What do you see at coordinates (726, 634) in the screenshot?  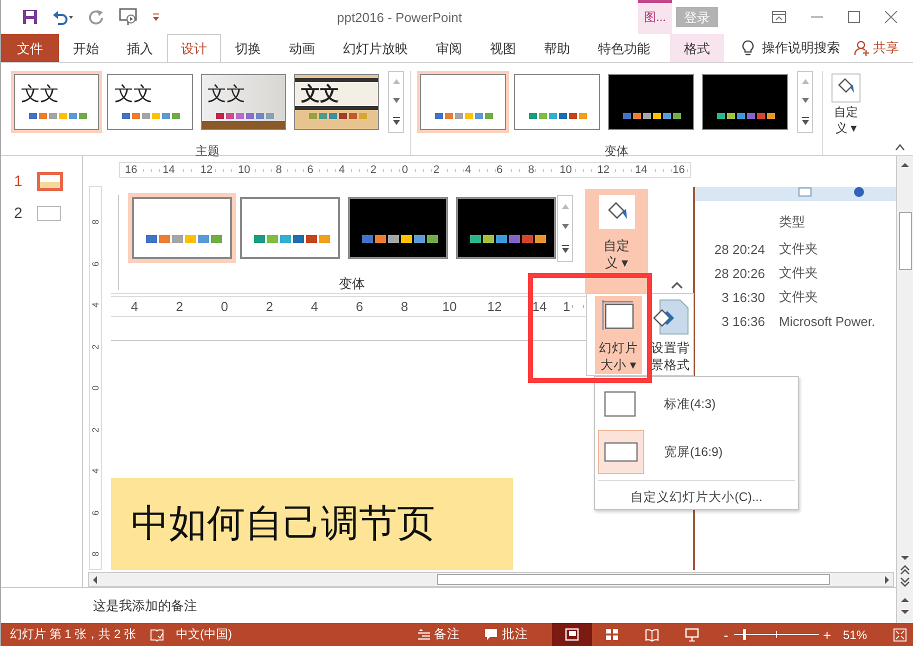 I see `zoom-out-button: -` at bounding box center [726, 634].